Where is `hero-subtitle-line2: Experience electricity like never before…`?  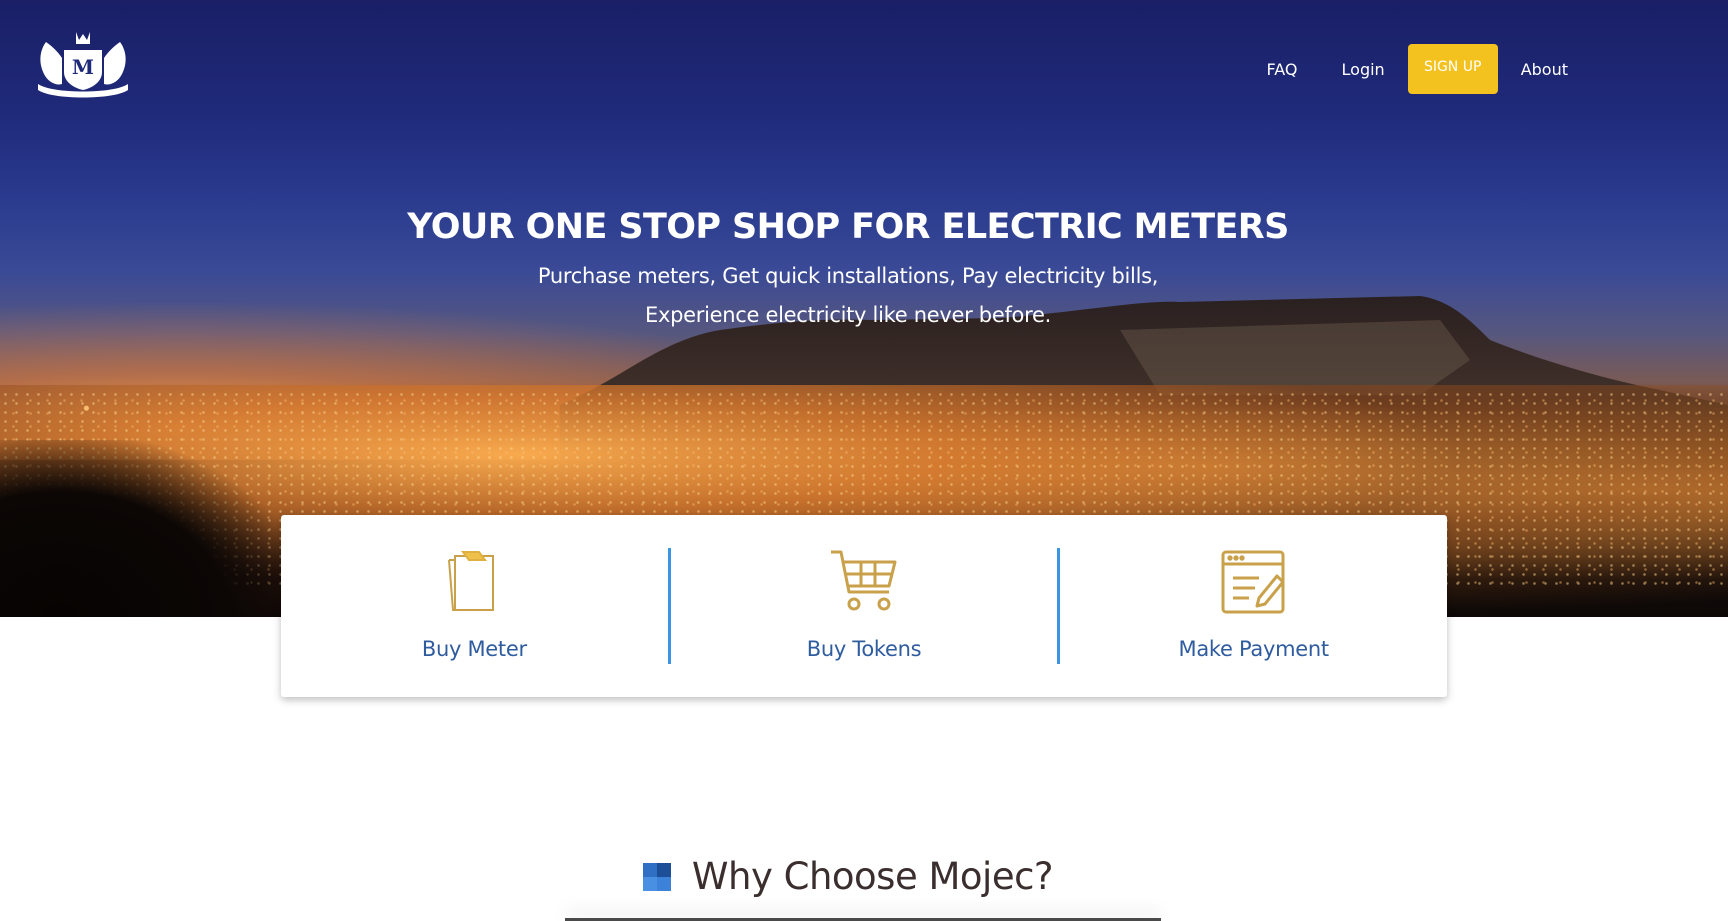 hero-subtitle-line2: Experience electricity like never before… is located at coordinates (848, 315).